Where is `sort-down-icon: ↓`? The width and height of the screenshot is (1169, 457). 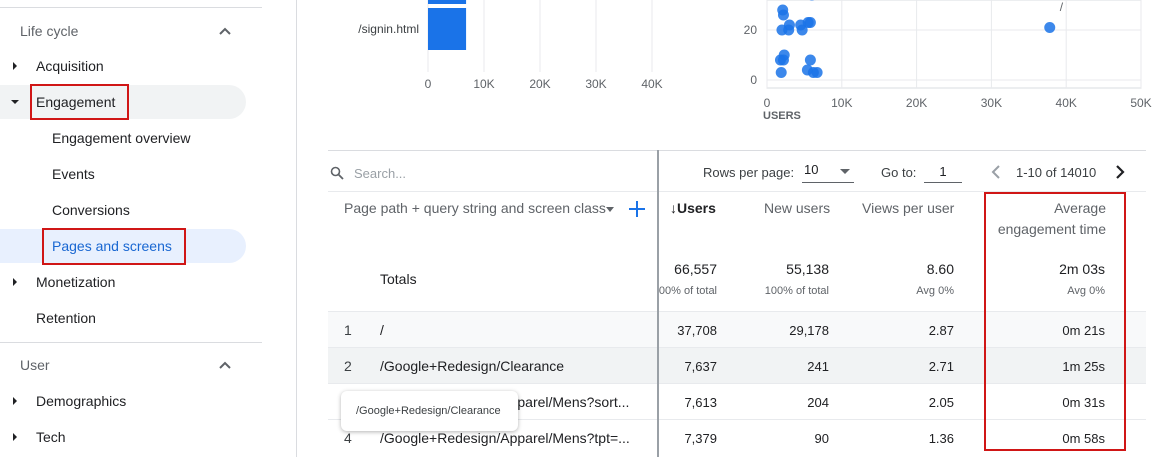 sort-down-icon: ↓ is located at coordinates (673, 208).